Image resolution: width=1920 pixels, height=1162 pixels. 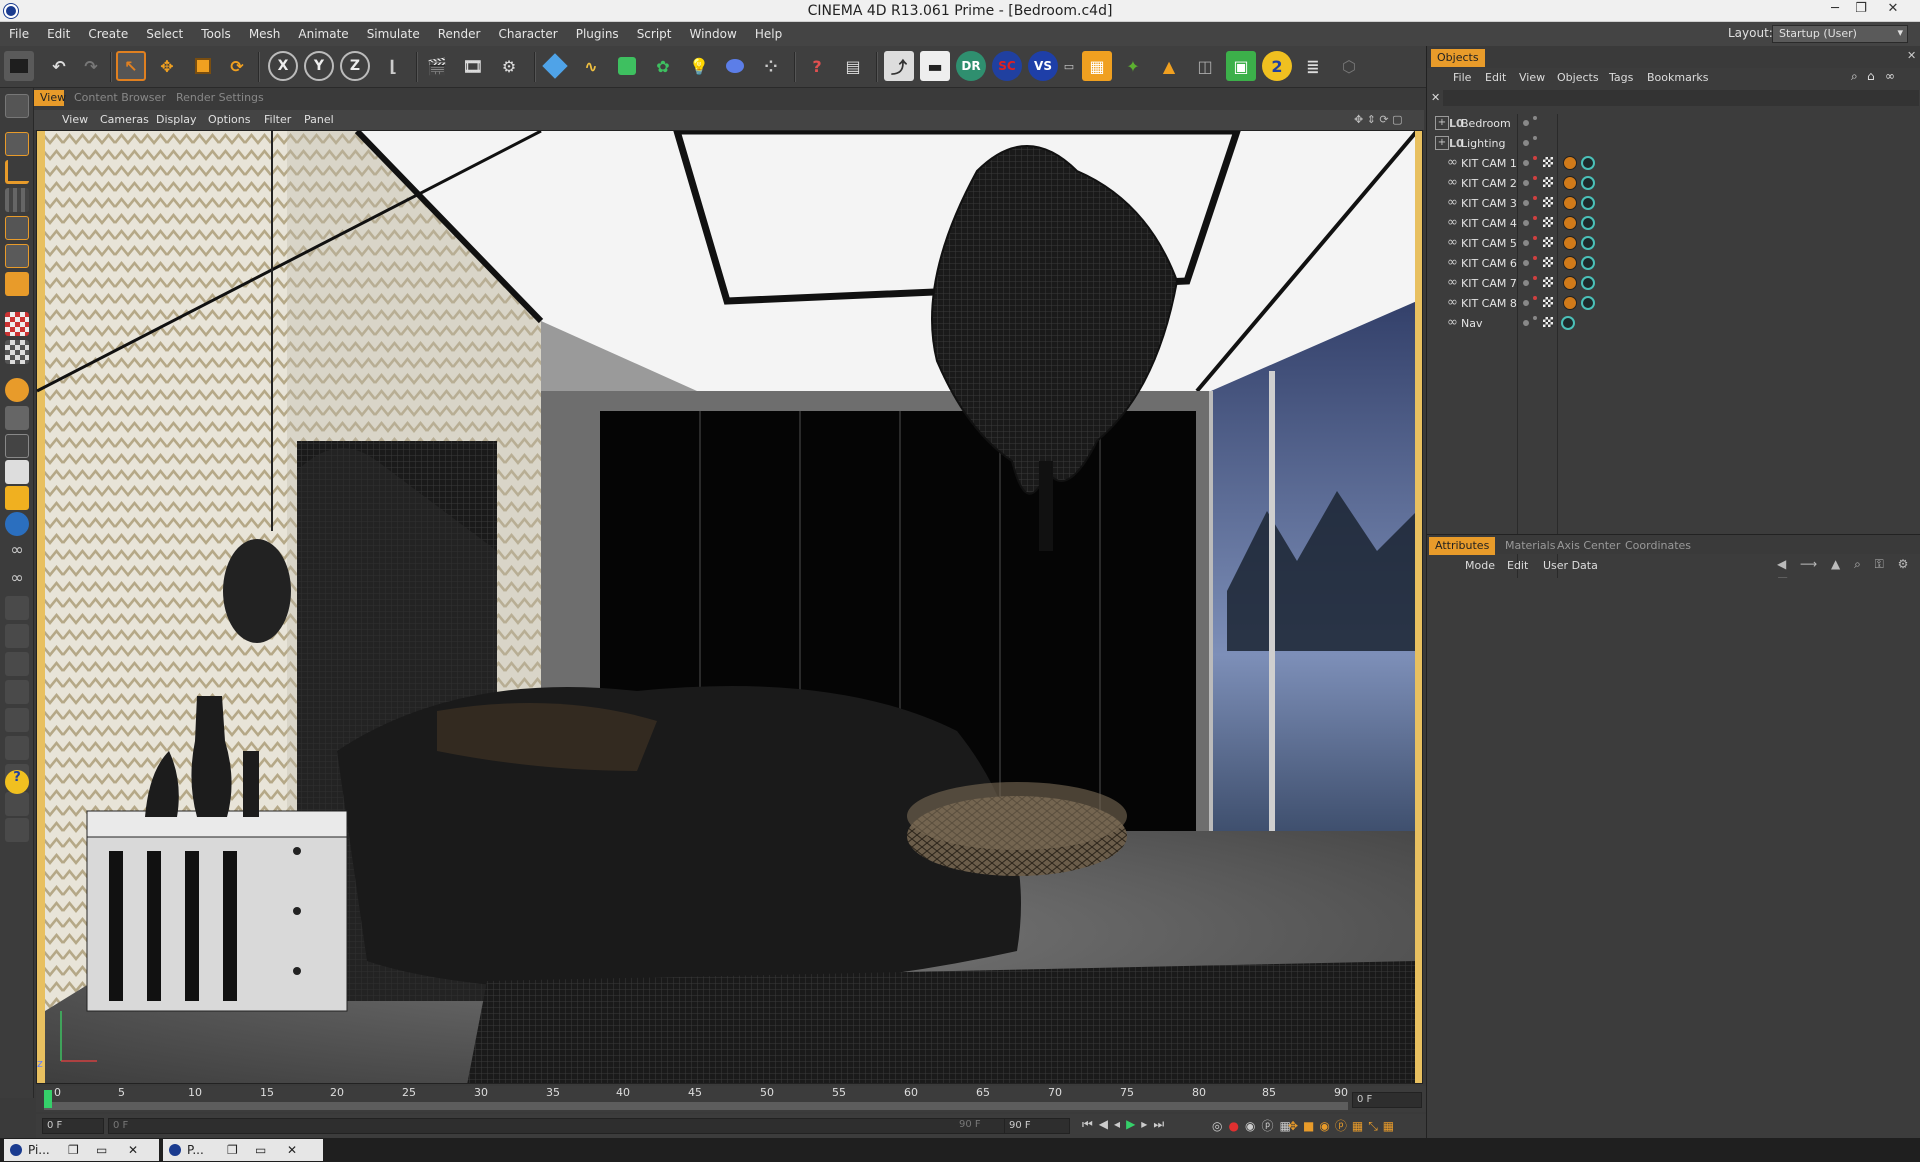 I want to click on taskbar-item: Pi... ❐ ▭ ✕, so click(x=81, y=1150).